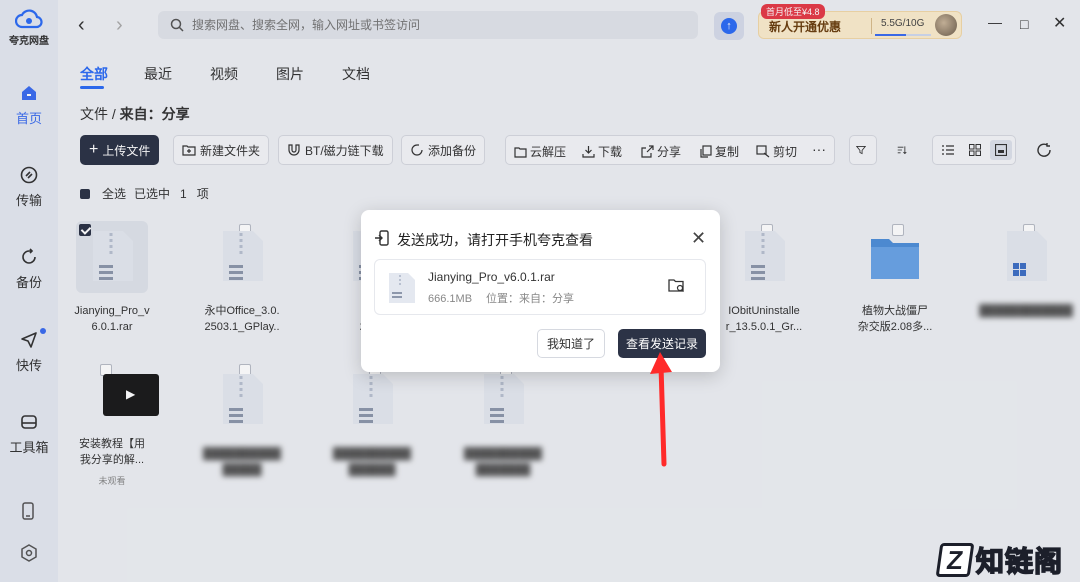 The image size is (1080, 582). I want to click on annotation-arrow, so click(661, 409).